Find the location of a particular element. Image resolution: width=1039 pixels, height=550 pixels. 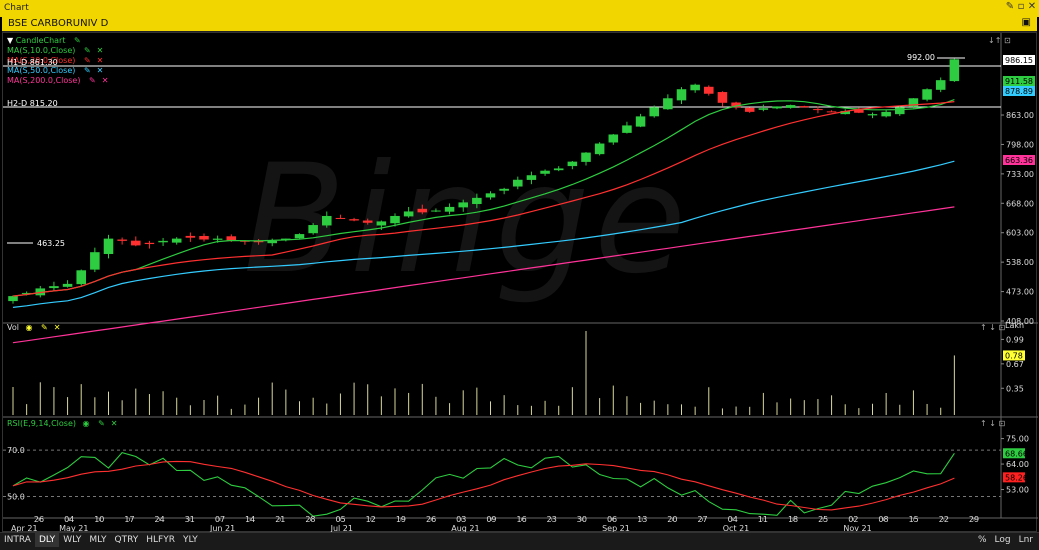

scale-option-log: Log is located at coordinates (1003, 540).